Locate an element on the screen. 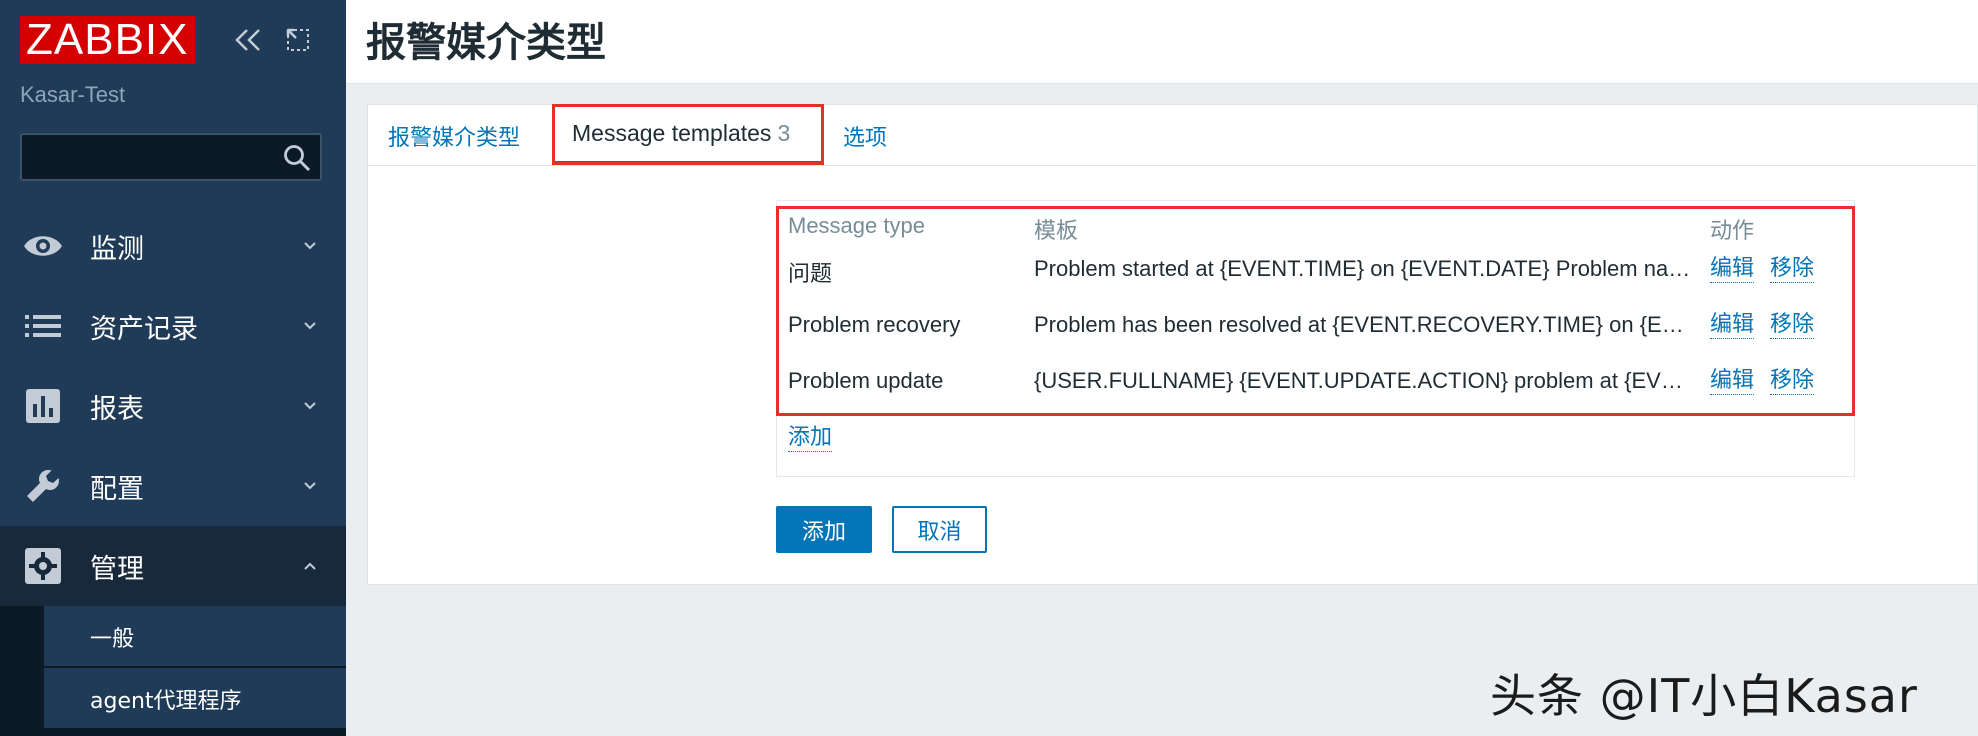  zabbix-logo: ZABBIX is located at coordinates (107, 40).